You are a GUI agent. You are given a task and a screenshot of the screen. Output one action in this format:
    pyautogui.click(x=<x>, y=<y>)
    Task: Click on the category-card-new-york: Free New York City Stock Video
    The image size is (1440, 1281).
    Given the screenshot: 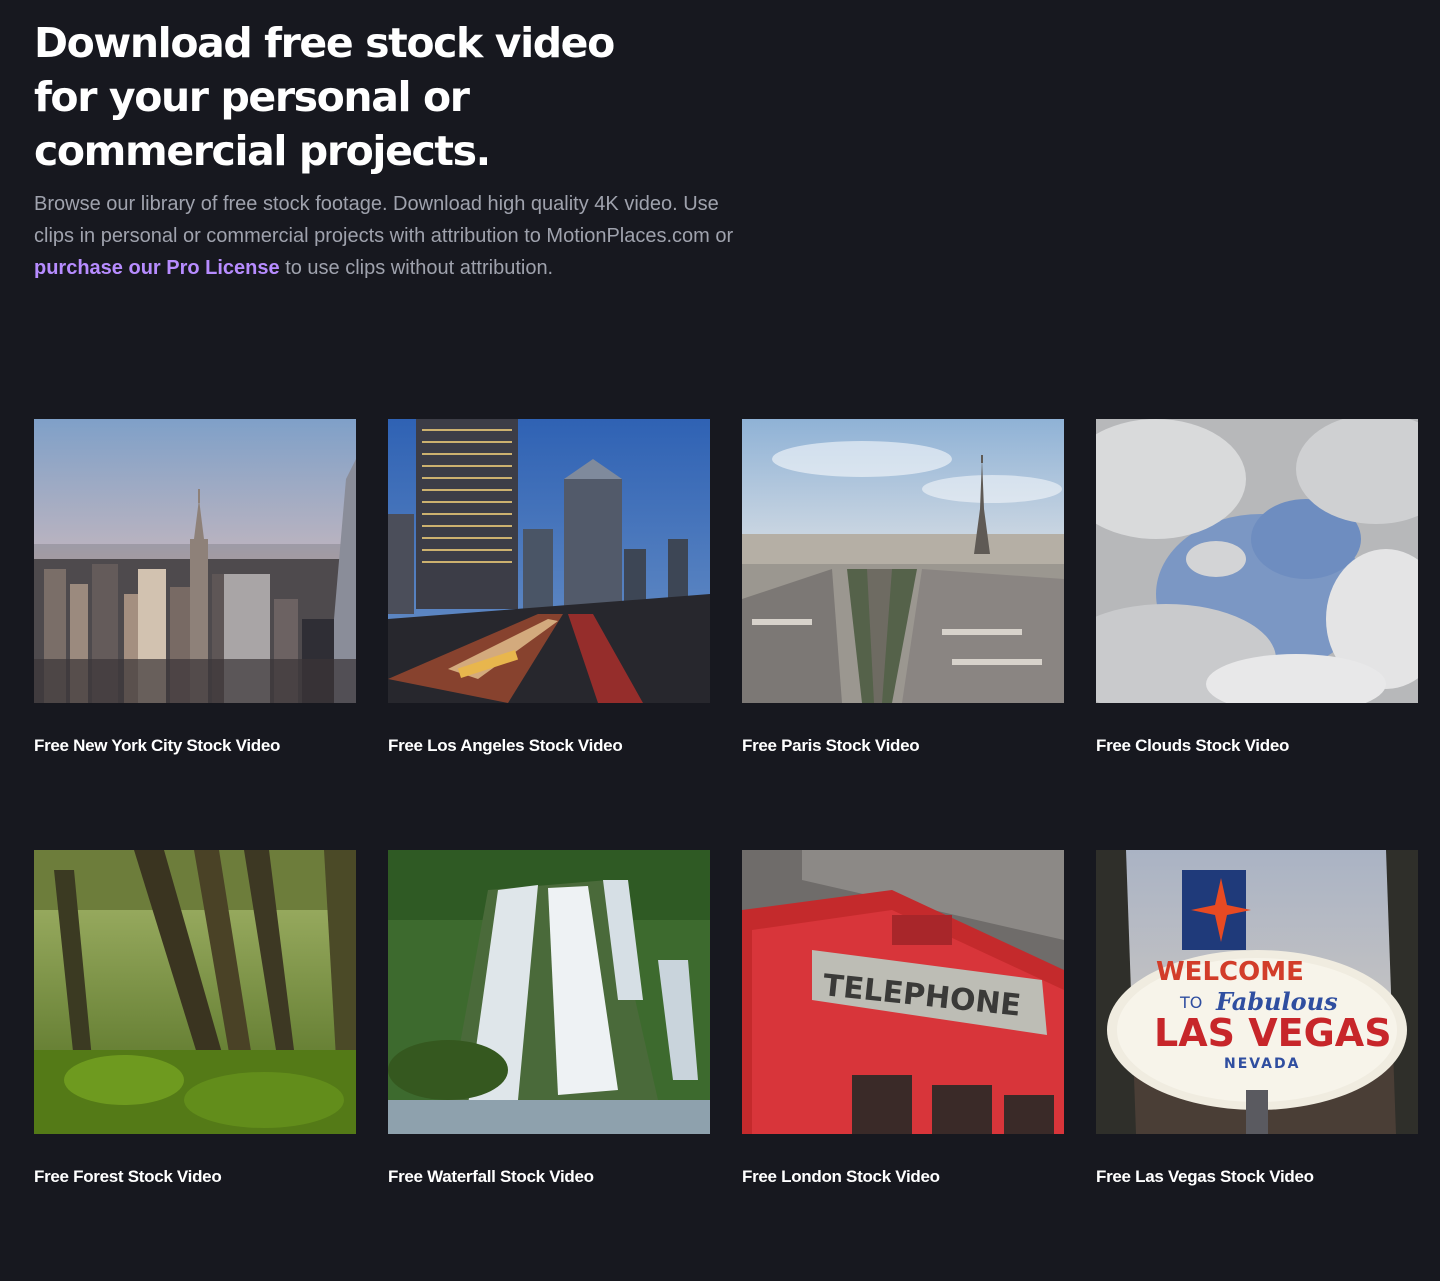 What is the action you would take?
    pyautogui.click(x=195, y=634)
    